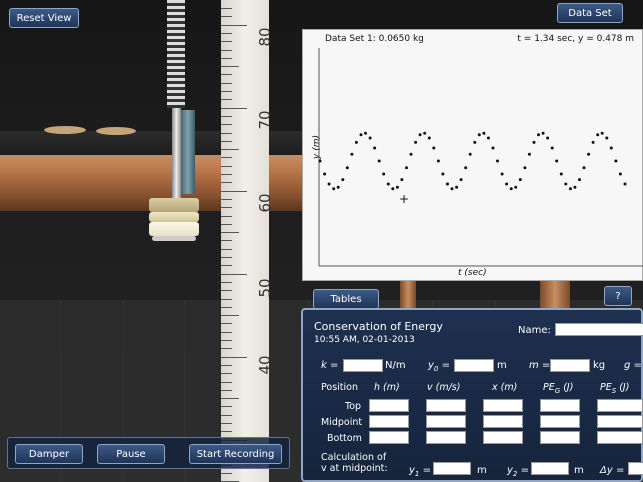 The width and height of the screenshot is (643, 482). I want to click on bottom-pes-field, so click(620, 437).